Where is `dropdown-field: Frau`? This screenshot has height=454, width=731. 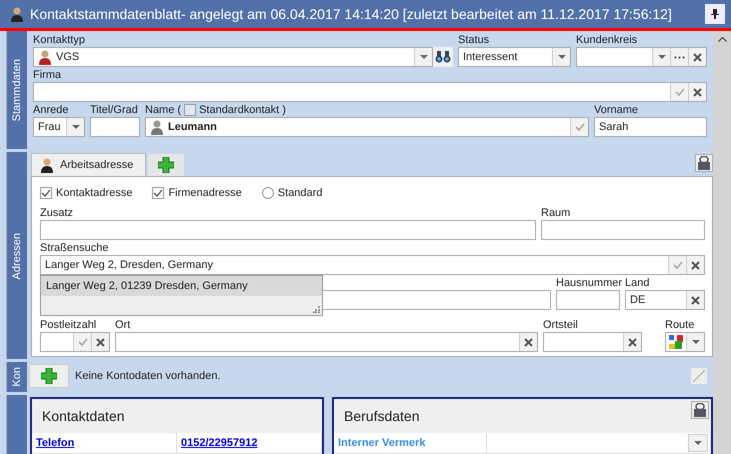 dropdown-field: Frau is located at coordinates (59, 127).